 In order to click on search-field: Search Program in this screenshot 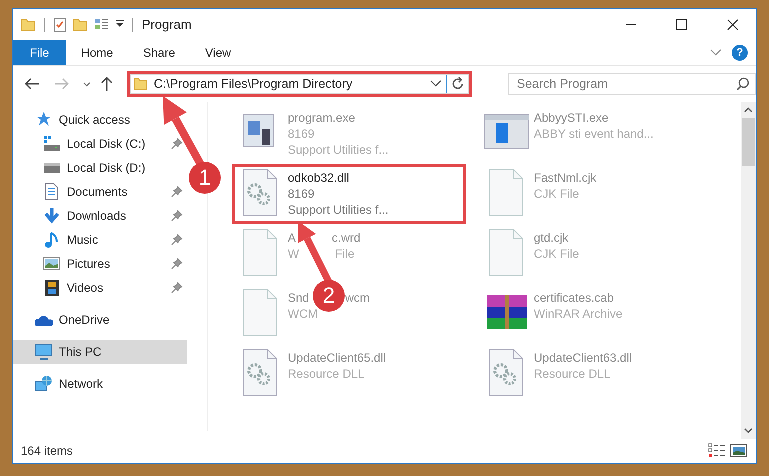, I will do `click(632, 84)`.